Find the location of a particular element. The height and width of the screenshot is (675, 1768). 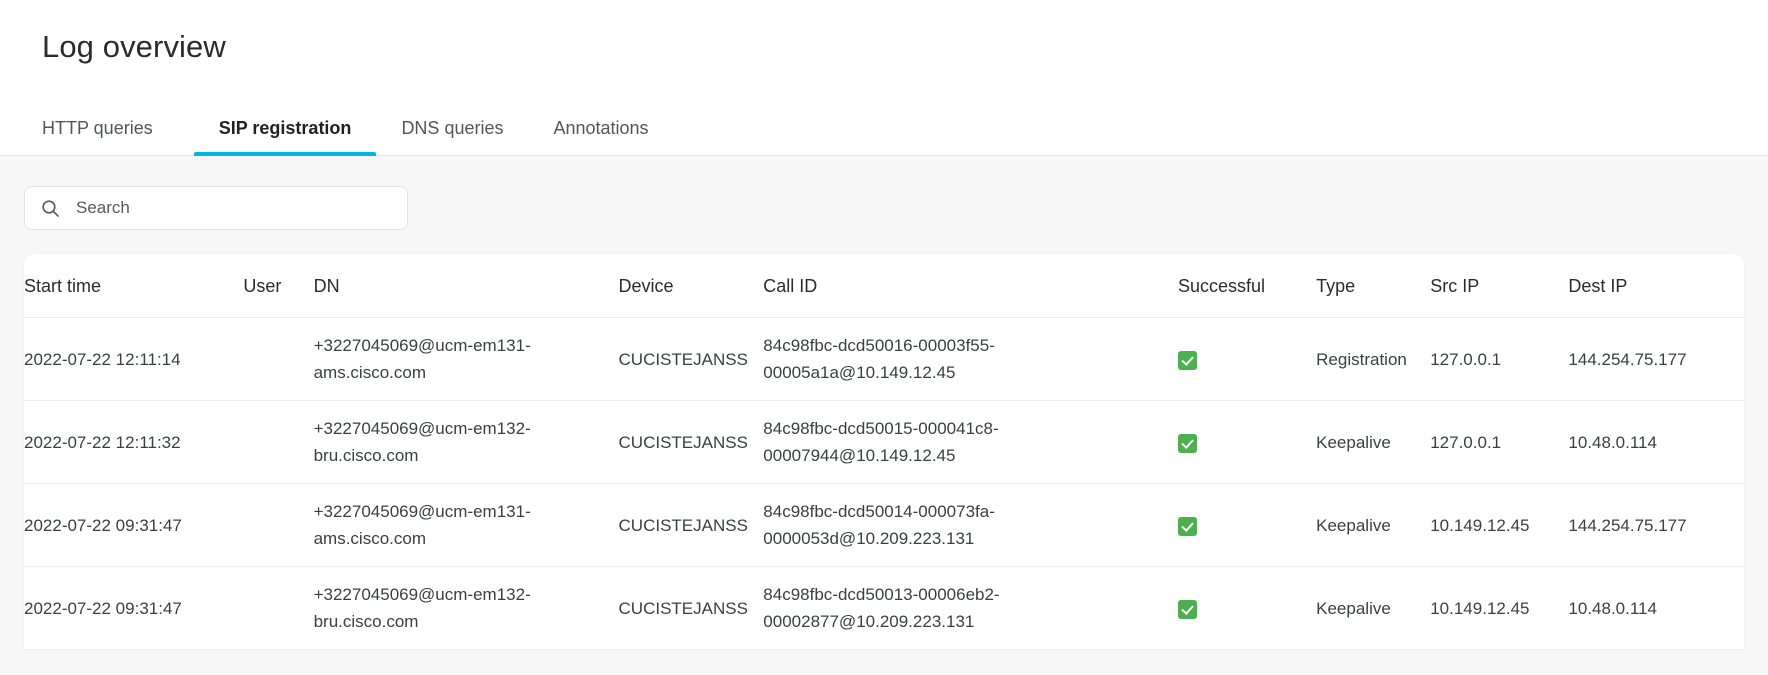

column-header-dest: Dest IP is located at coordinates (1656, 286).